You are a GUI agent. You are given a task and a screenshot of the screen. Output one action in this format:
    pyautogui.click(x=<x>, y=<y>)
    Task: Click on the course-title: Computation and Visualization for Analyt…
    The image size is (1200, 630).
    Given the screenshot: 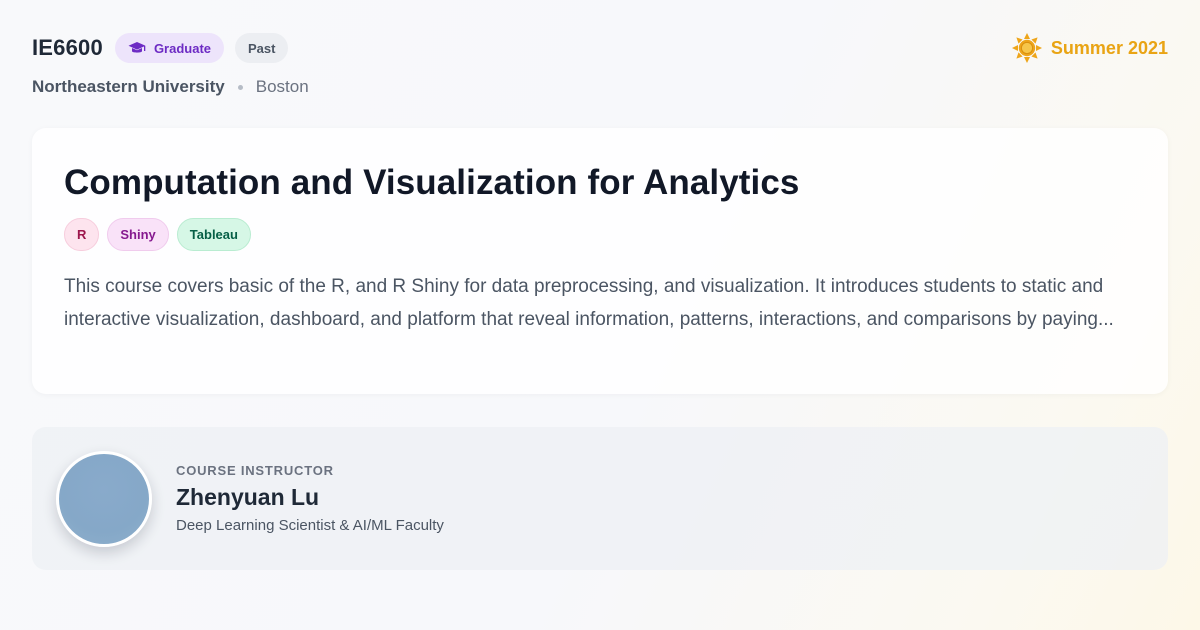 What is the action you would take?
    pyautogui.click(x=432, y=182)
    